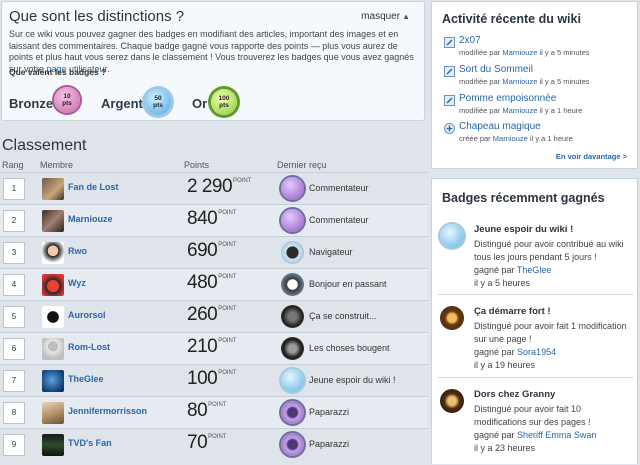 Image resolution: width=640 pixels, height=465 pixels. What do you see at coordinates (292, 284) in the screenshot?
I see `hi-badge-icon` at bounding box center [292, 284].